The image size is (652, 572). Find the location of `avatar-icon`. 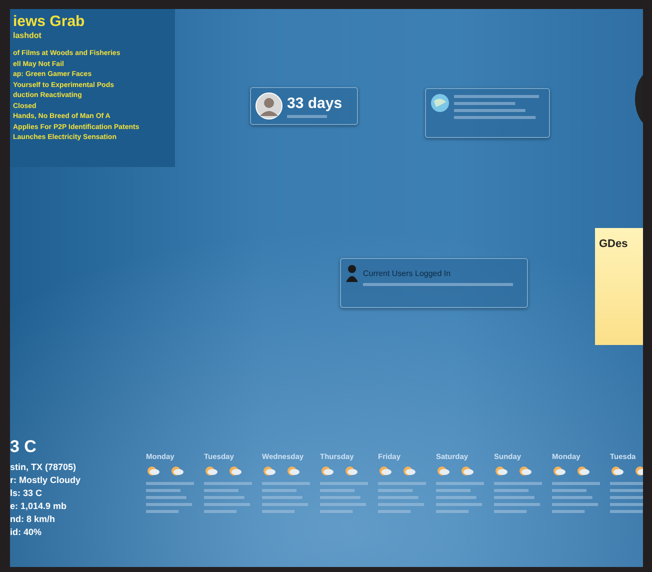

avatar-icon is located at coordinates (269, 106).